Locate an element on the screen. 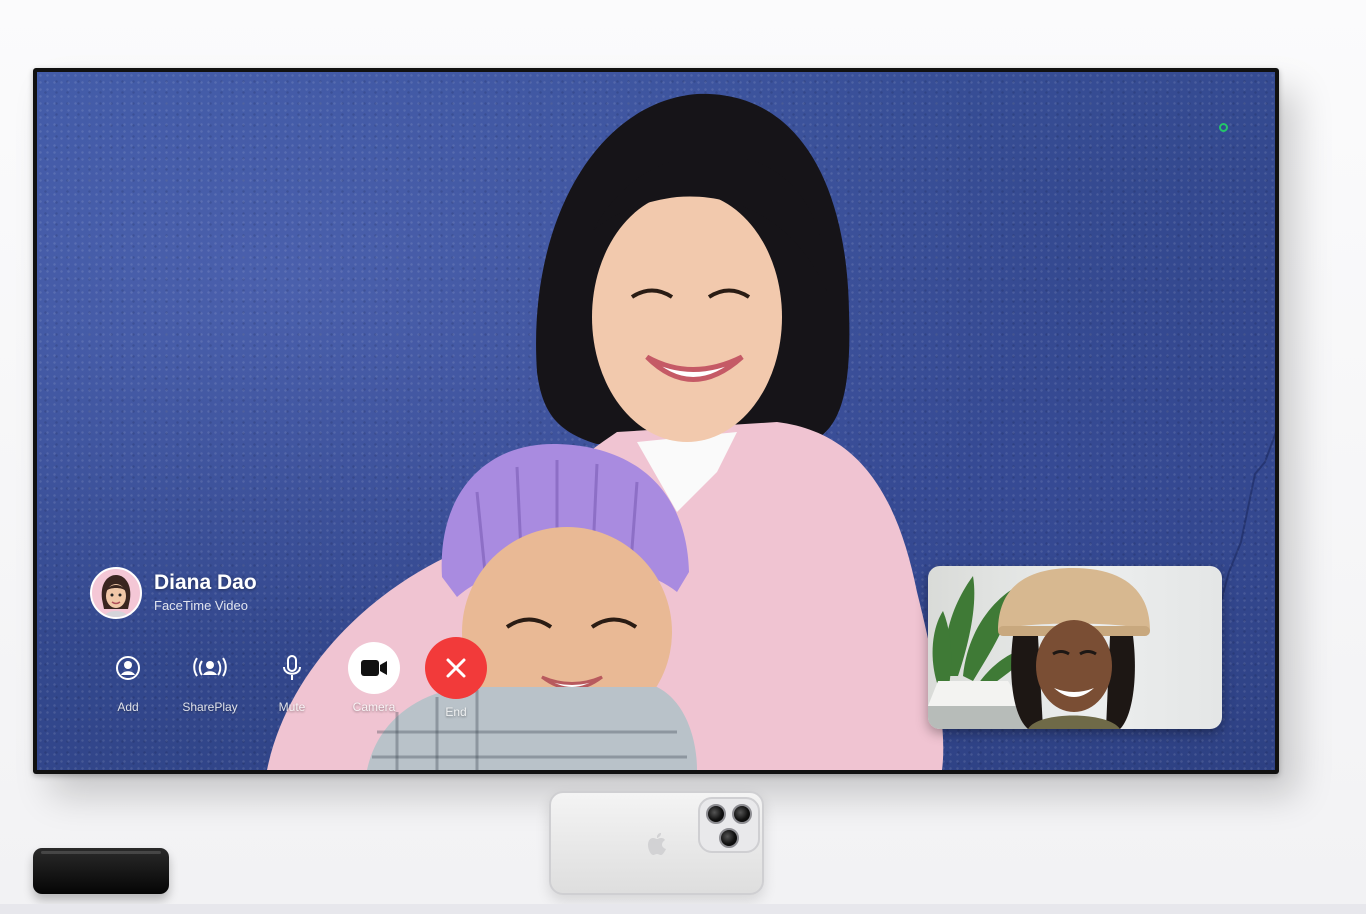 The height and width of the screenshot is (914, 1366). shareplay-icon is located at coordinates (210, 667).